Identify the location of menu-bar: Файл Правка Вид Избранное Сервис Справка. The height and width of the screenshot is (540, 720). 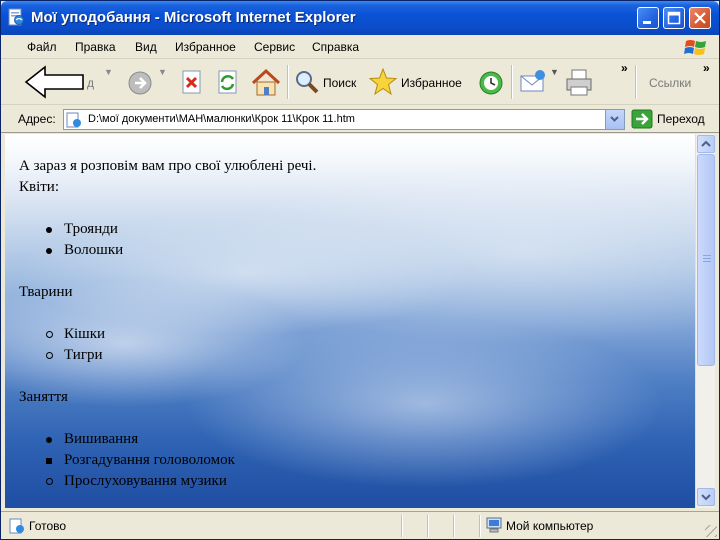
(360, 47).